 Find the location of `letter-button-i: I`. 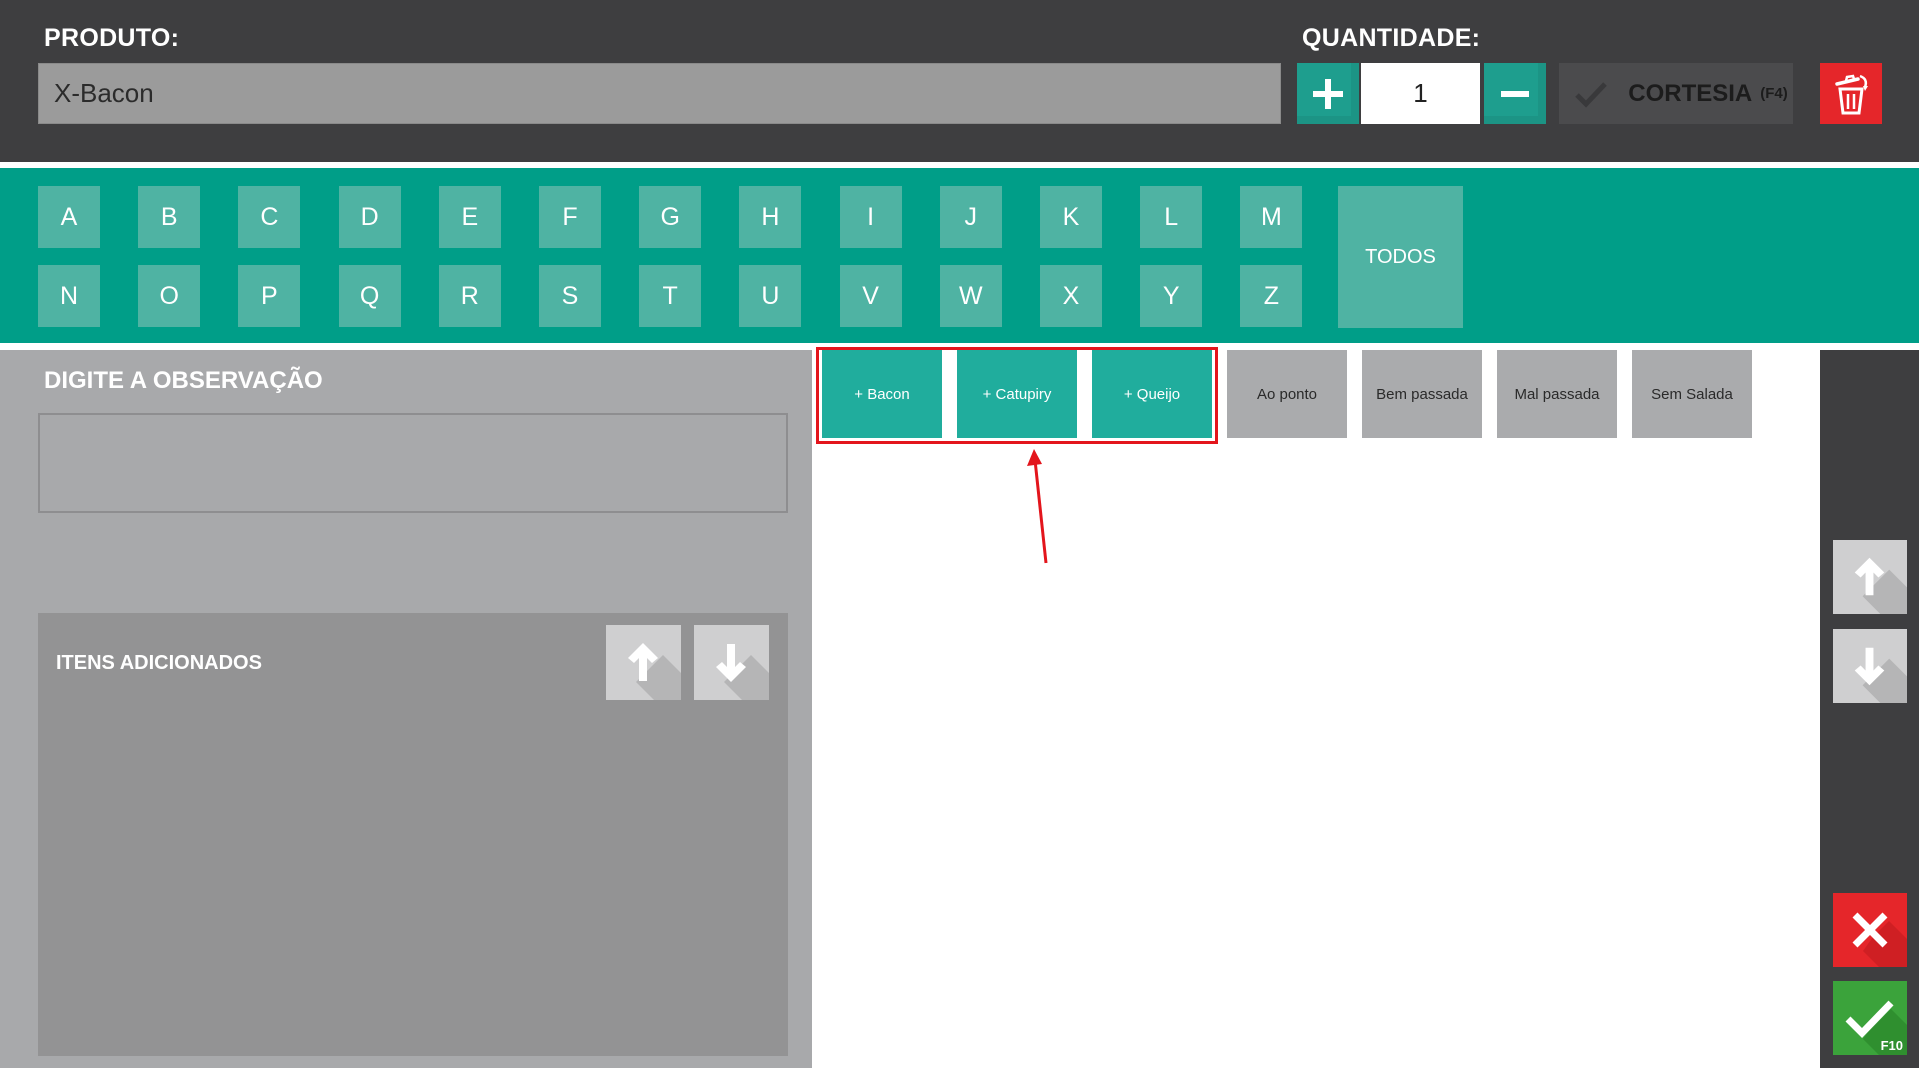

letter-button-i: I is located at coordinates (870, 217).